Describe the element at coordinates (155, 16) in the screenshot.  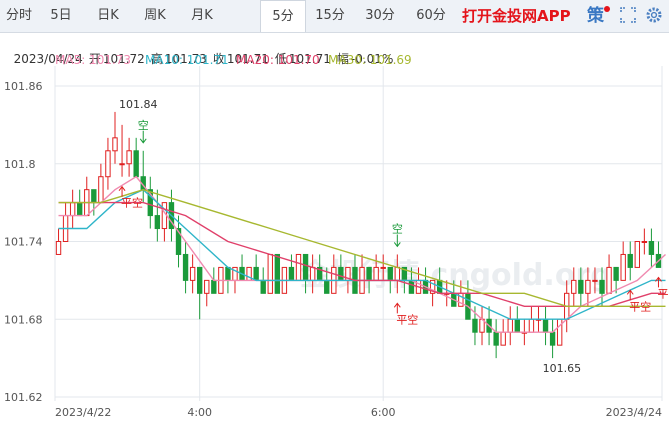
I see `tab-weekly-k: 周K` at that location.